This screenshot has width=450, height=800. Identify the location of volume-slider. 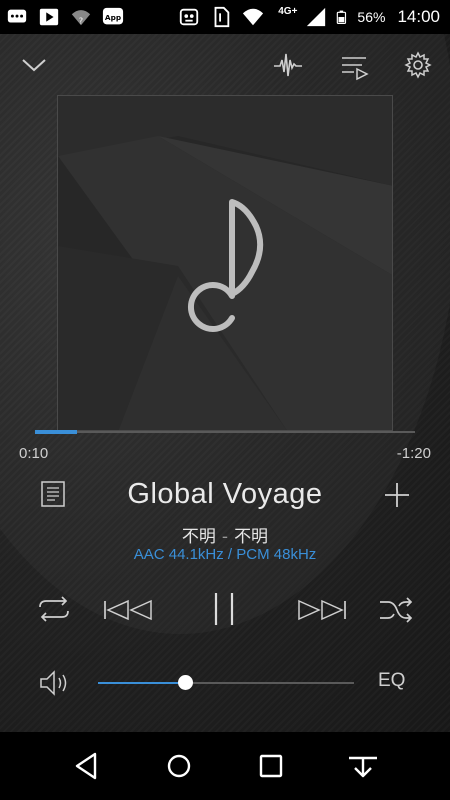
(226, 682).